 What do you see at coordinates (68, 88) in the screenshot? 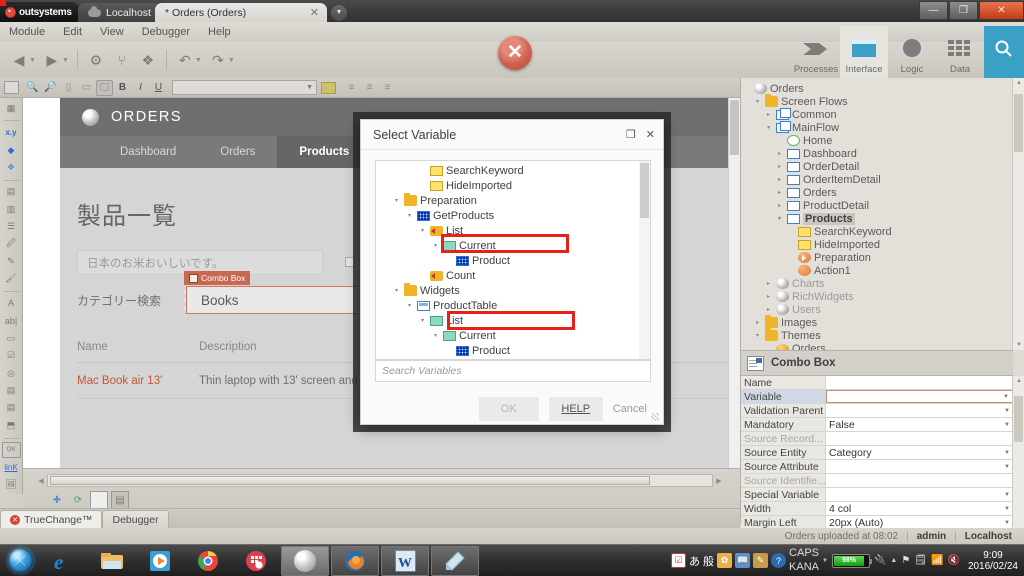
I see `phone-preview-icon: ▯` at bounding box center [68, 88].